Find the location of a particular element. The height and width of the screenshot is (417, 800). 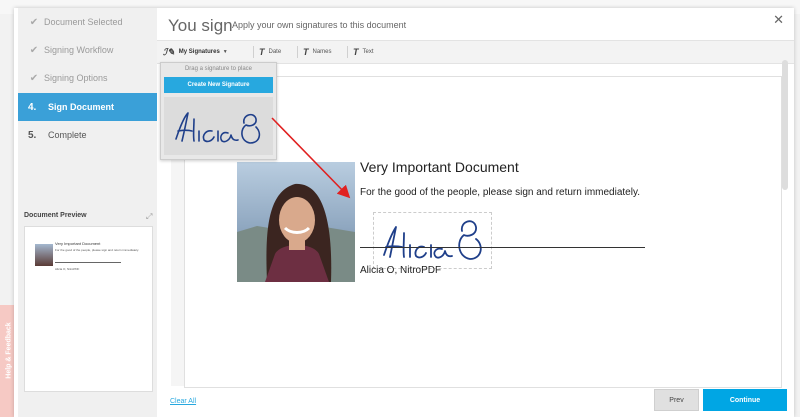

step-label: Complete is located at coordinates (67, 135).